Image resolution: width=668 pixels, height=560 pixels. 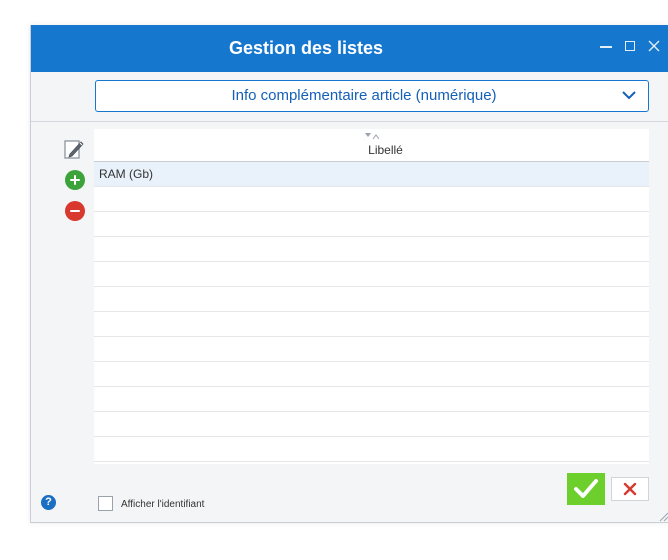 I want to click on plus-icon, so click(x=75, y=180).